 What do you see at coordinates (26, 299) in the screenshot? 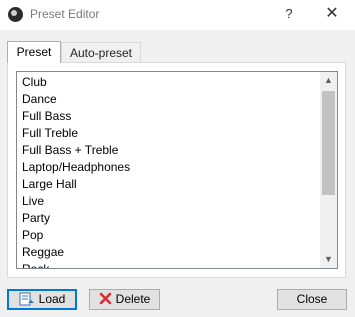
I see `load-file-icon` at bounding box center [26, 299].